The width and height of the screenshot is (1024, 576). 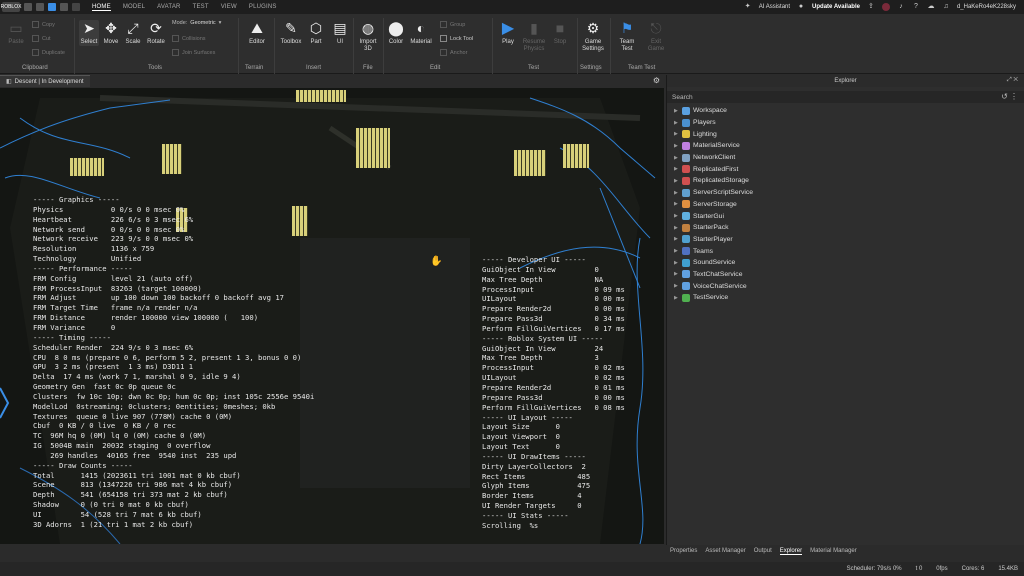 What do you see at coordinates (28, 7) in the screenshot?
I see `save-icon` at bounding box center [28, 7].